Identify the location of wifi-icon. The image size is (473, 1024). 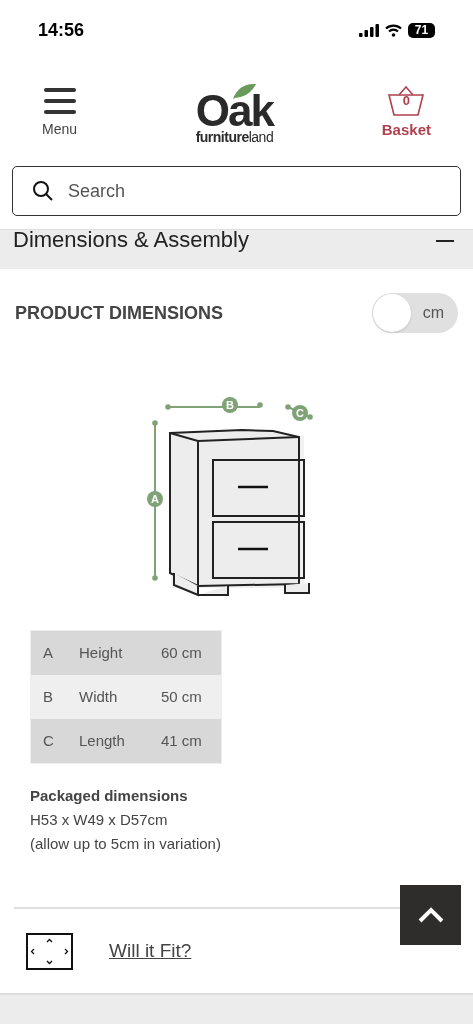
(393, 30).